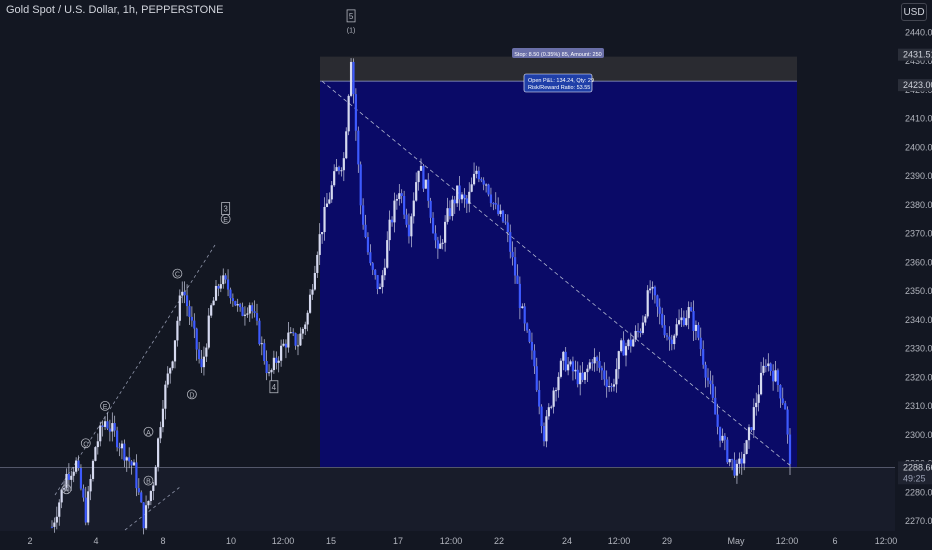 The image size is (932, 550). Describe the element at coordinates (559, 88) in the screenshot. I see `risk-reward-label: Risk/Reward Ratio: 53.55` at that location.